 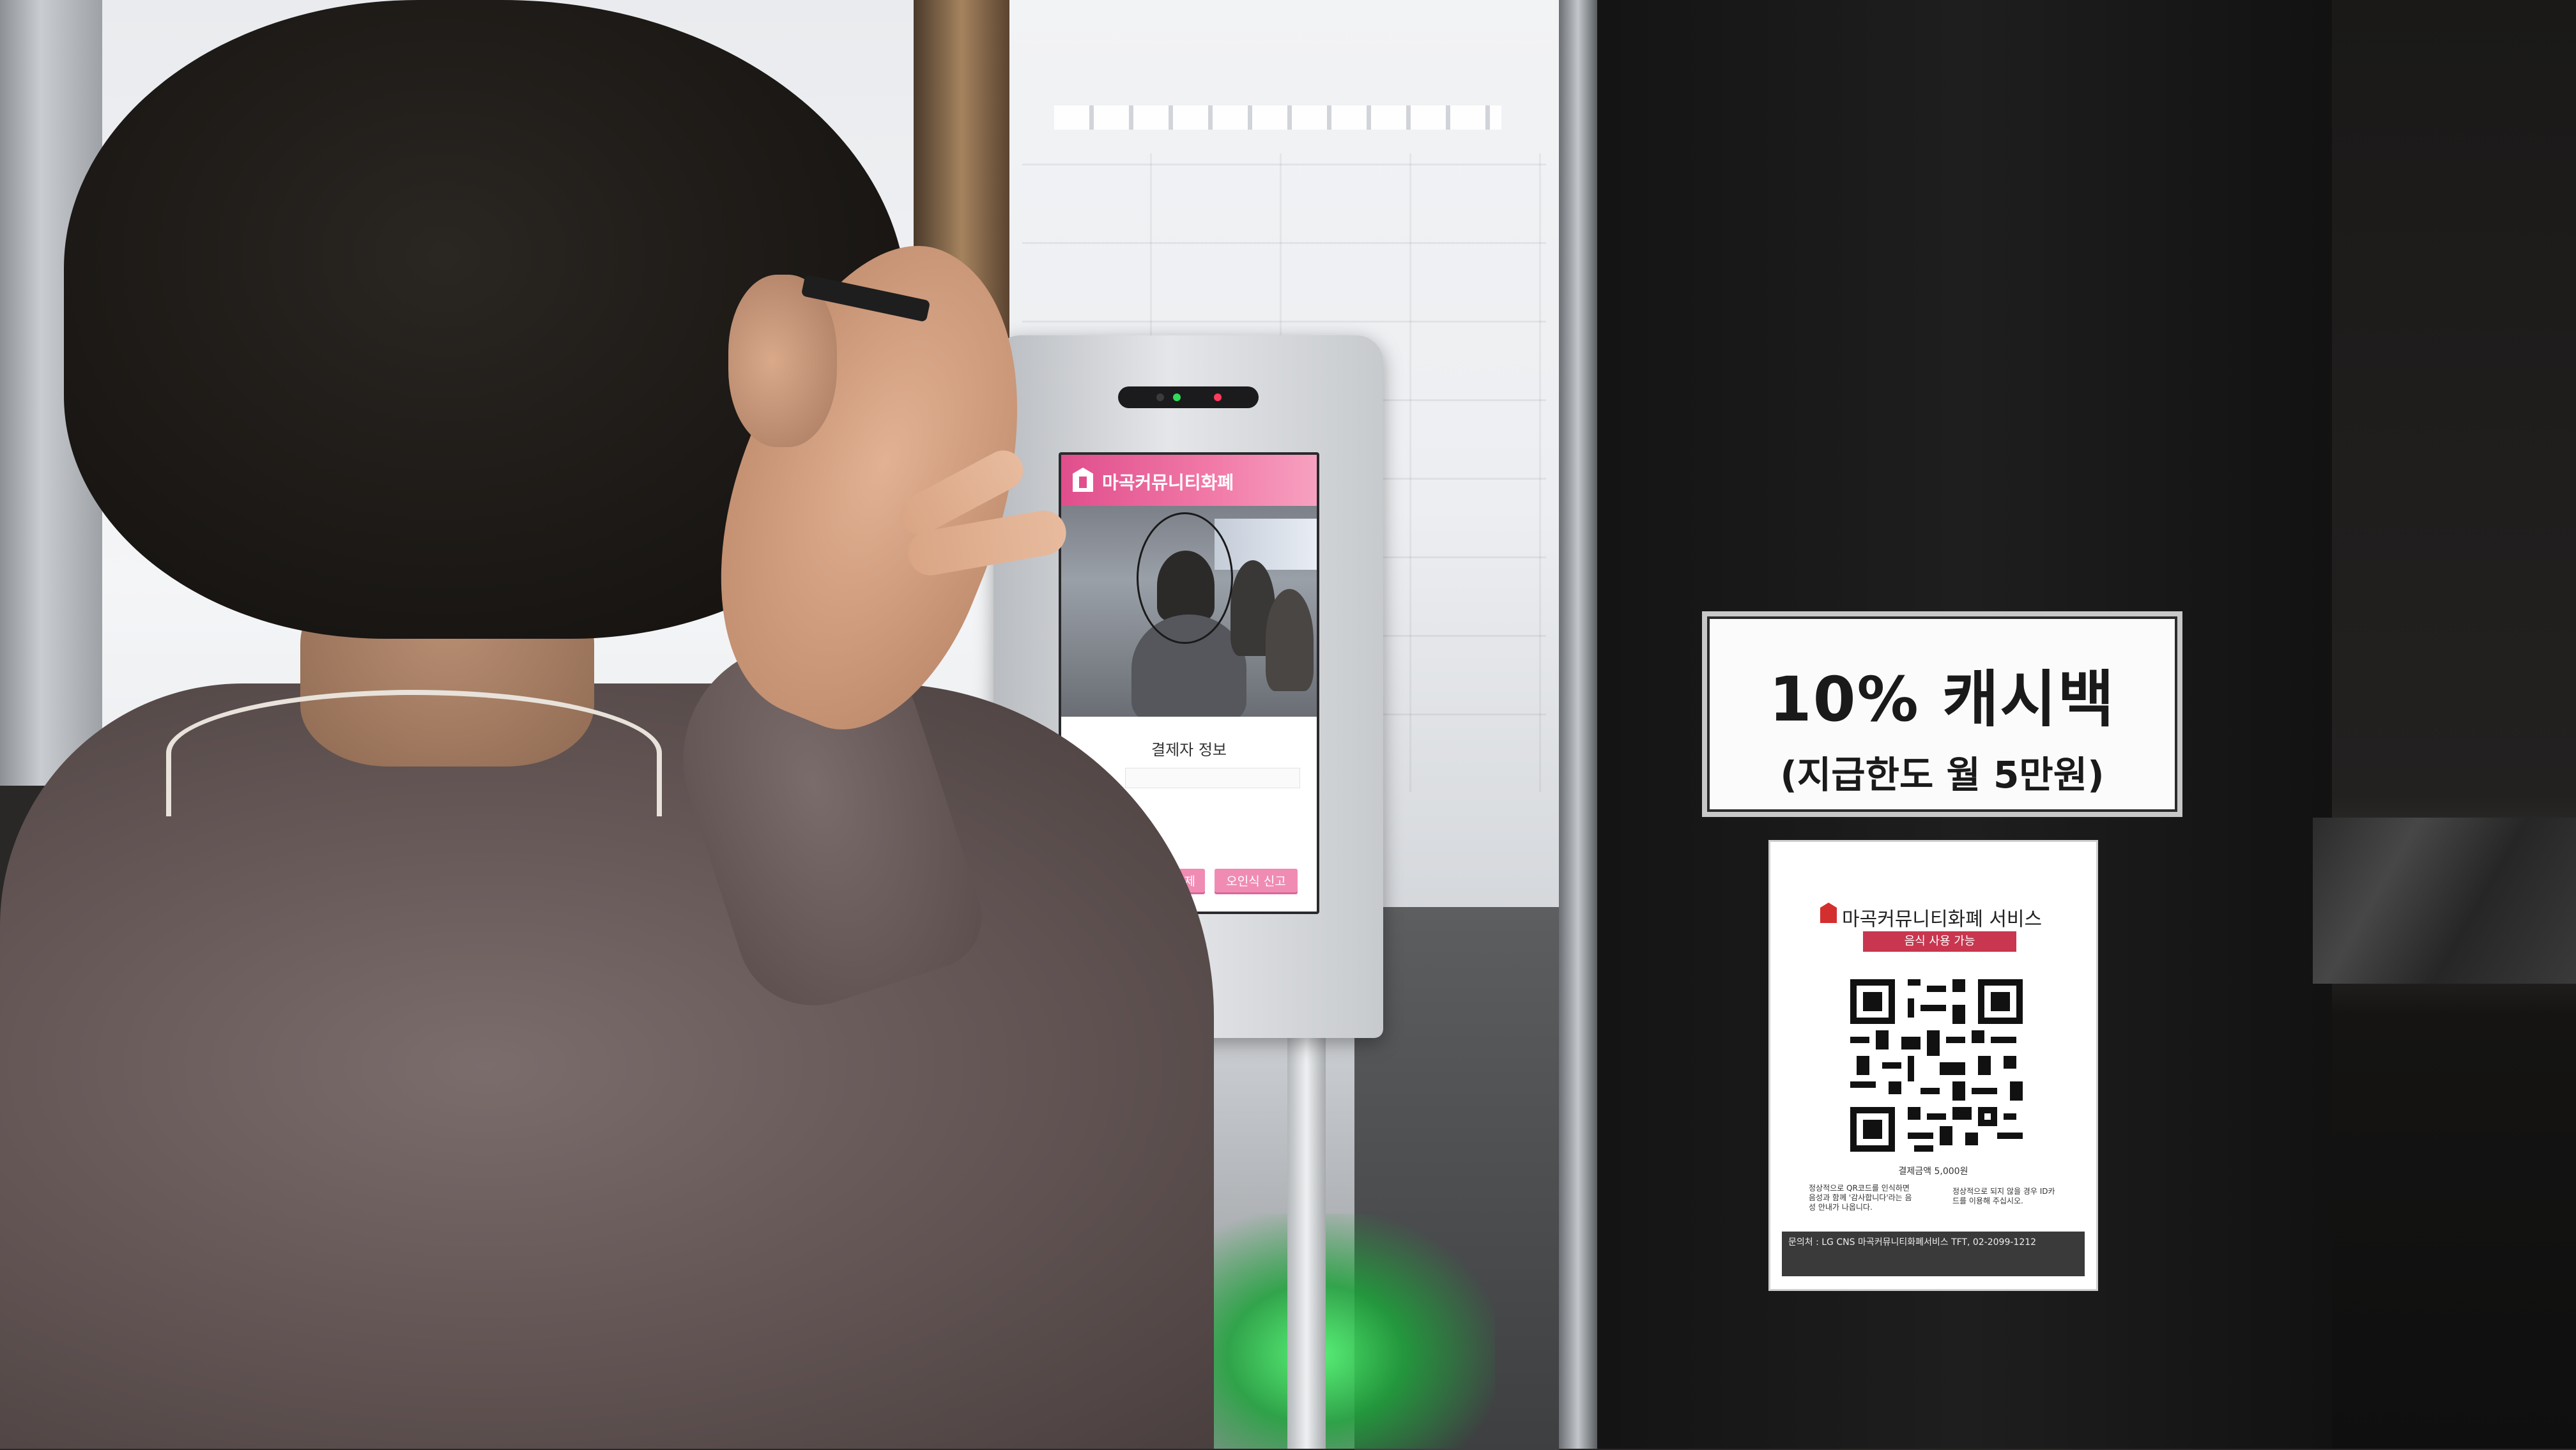 I want to click on app-logo-icon, so click(x=1083, y=480).